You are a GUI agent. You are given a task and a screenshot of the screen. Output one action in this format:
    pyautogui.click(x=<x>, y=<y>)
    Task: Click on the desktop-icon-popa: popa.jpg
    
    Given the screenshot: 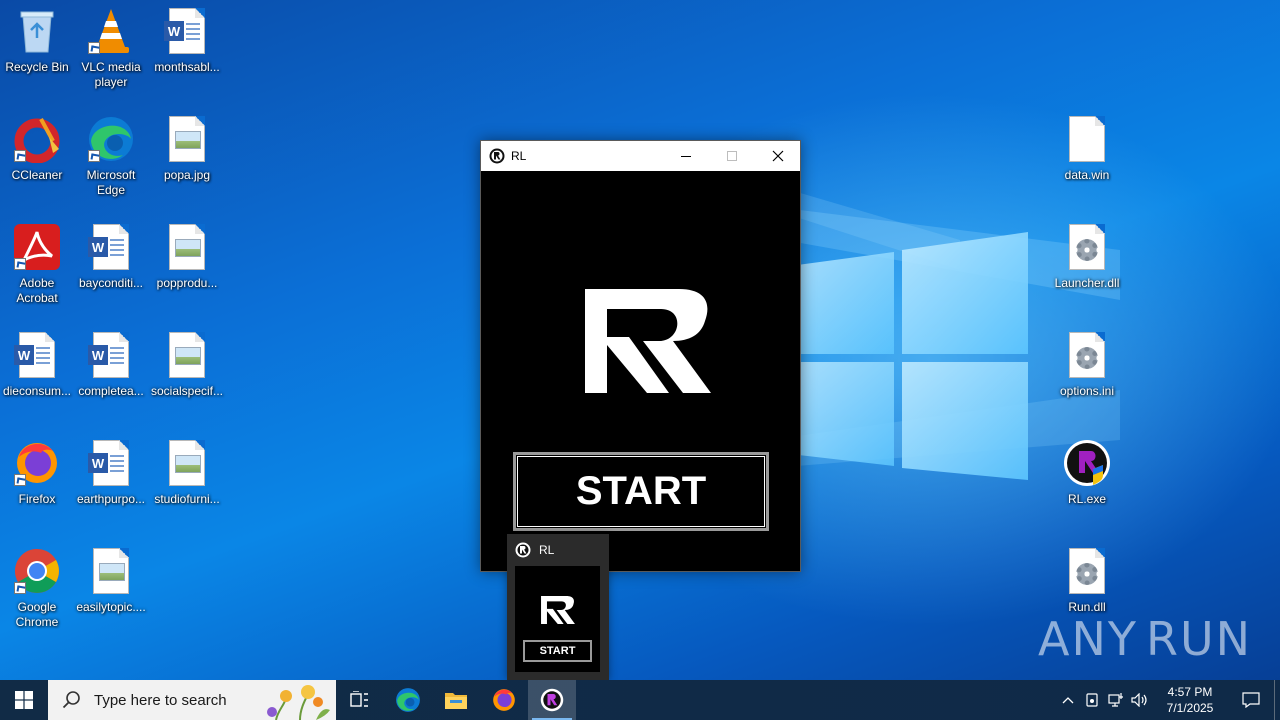 What is the action you would take?
    pyautogui.click(x=187, y=148)
    